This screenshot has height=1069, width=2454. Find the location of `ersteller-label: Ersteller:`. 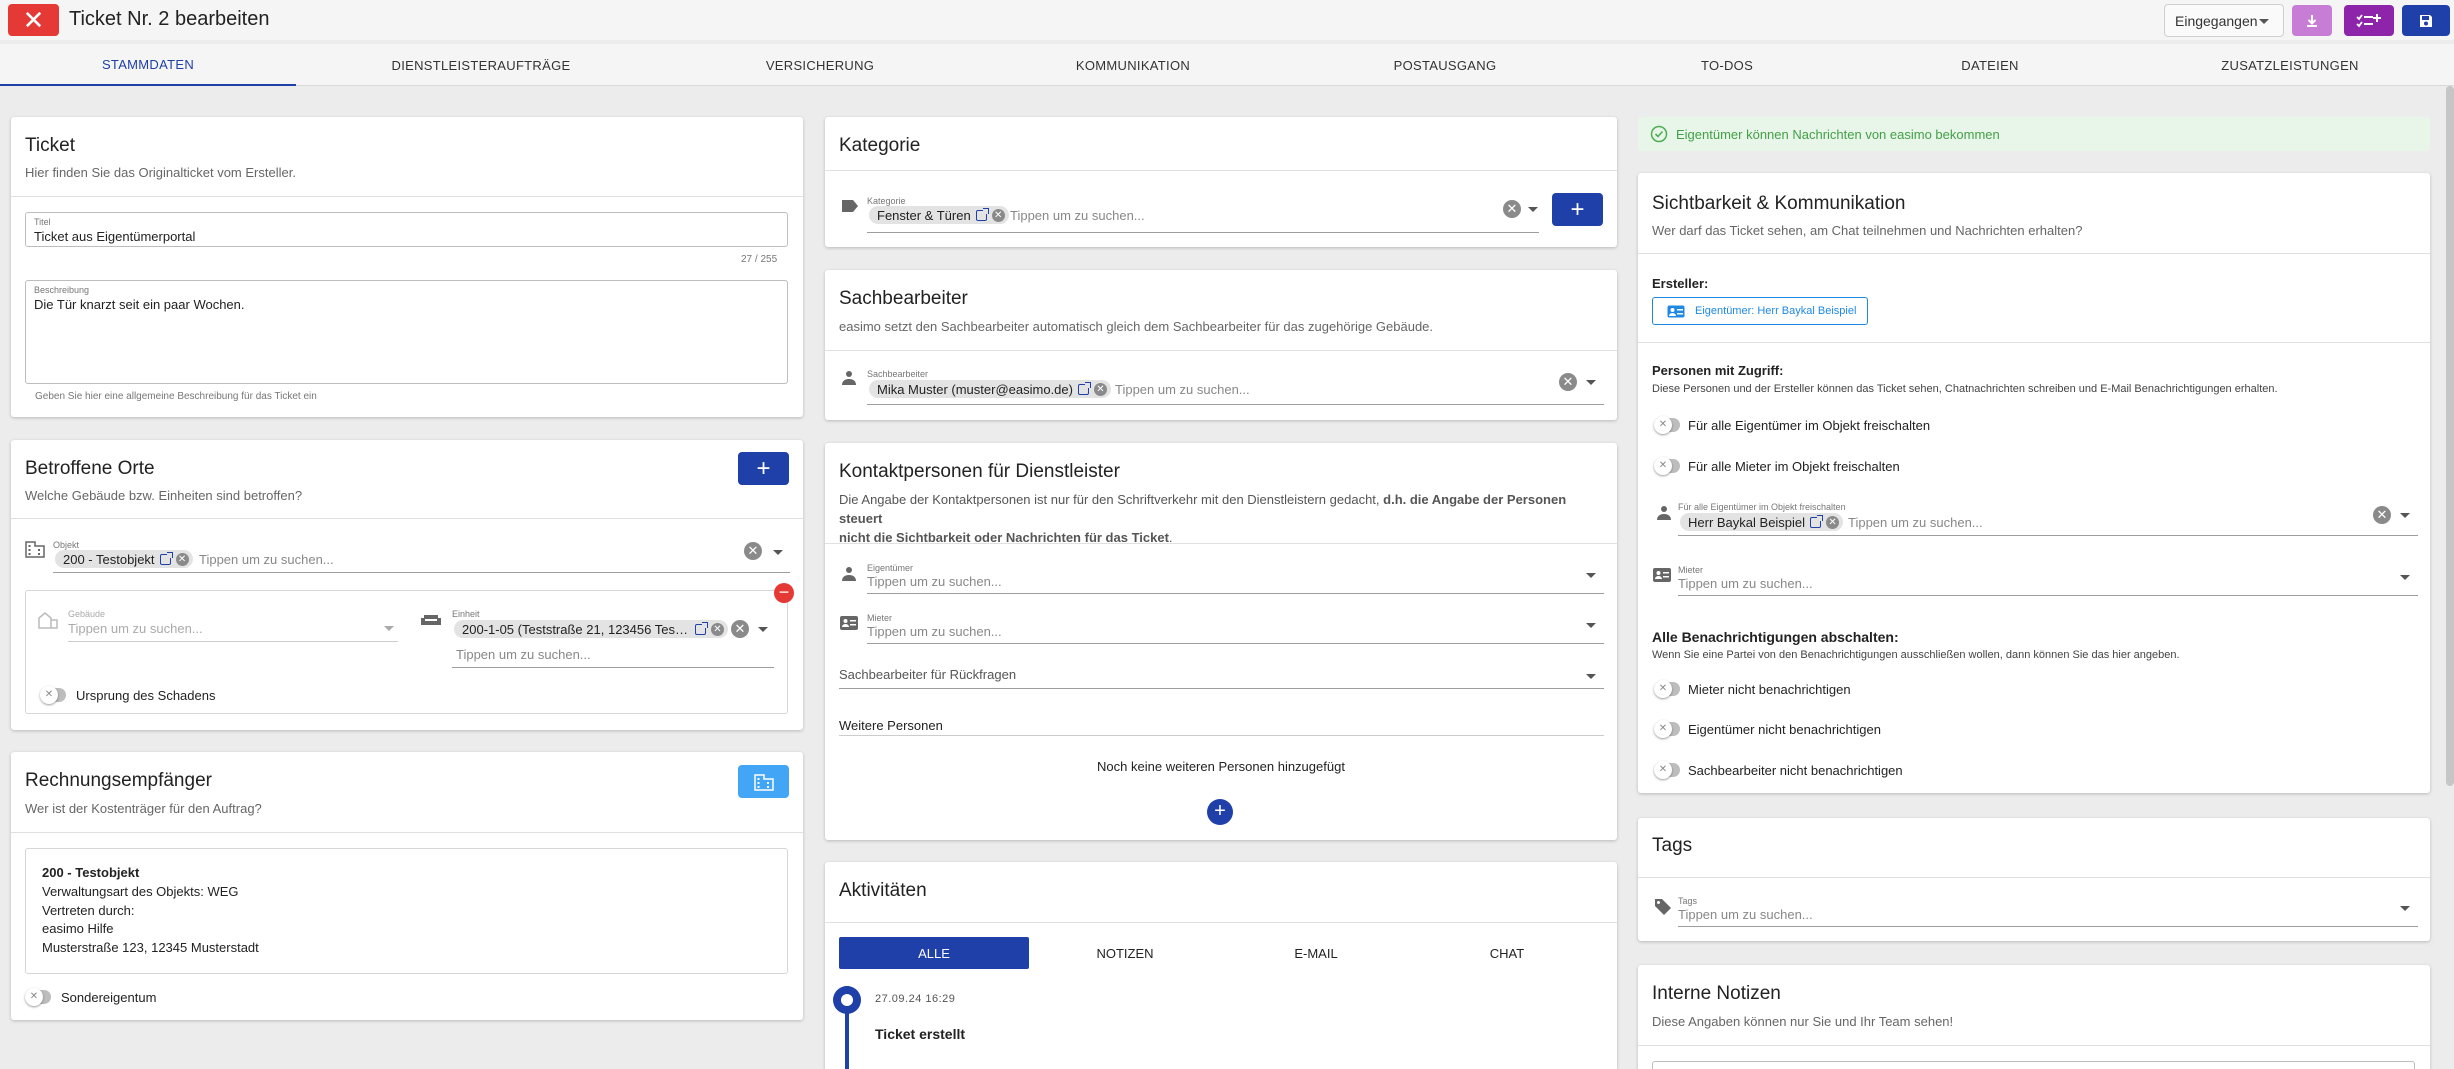

ersteller-label: Ersteller: is located at coordinates (1680, 283).